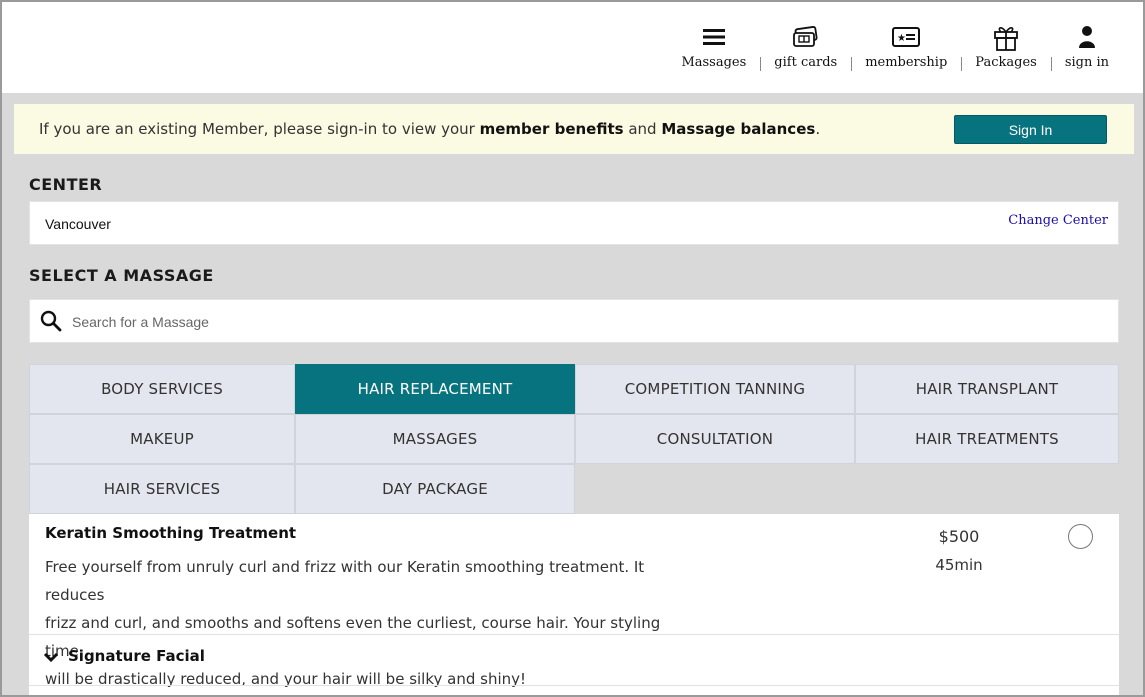 The image size is (1145, 697). What do you see at coordinates (987, 439) in the screenshot?
I see `tab-hair-treatments: HAIR TREATMENTS` at bounding box center [987, 439].